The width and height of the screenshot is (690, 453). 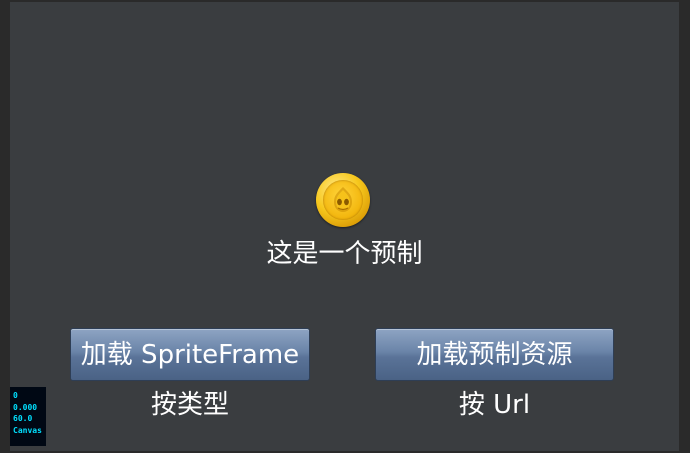 I want to click on mascot-icon, so click(x=343, y=199).